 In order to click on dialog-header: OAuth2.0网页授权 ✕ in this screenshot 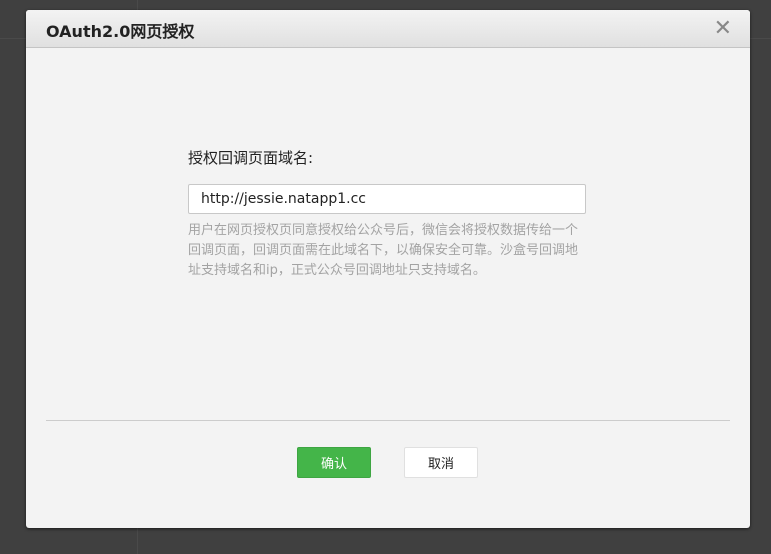, I will do `click(388, 29)`.